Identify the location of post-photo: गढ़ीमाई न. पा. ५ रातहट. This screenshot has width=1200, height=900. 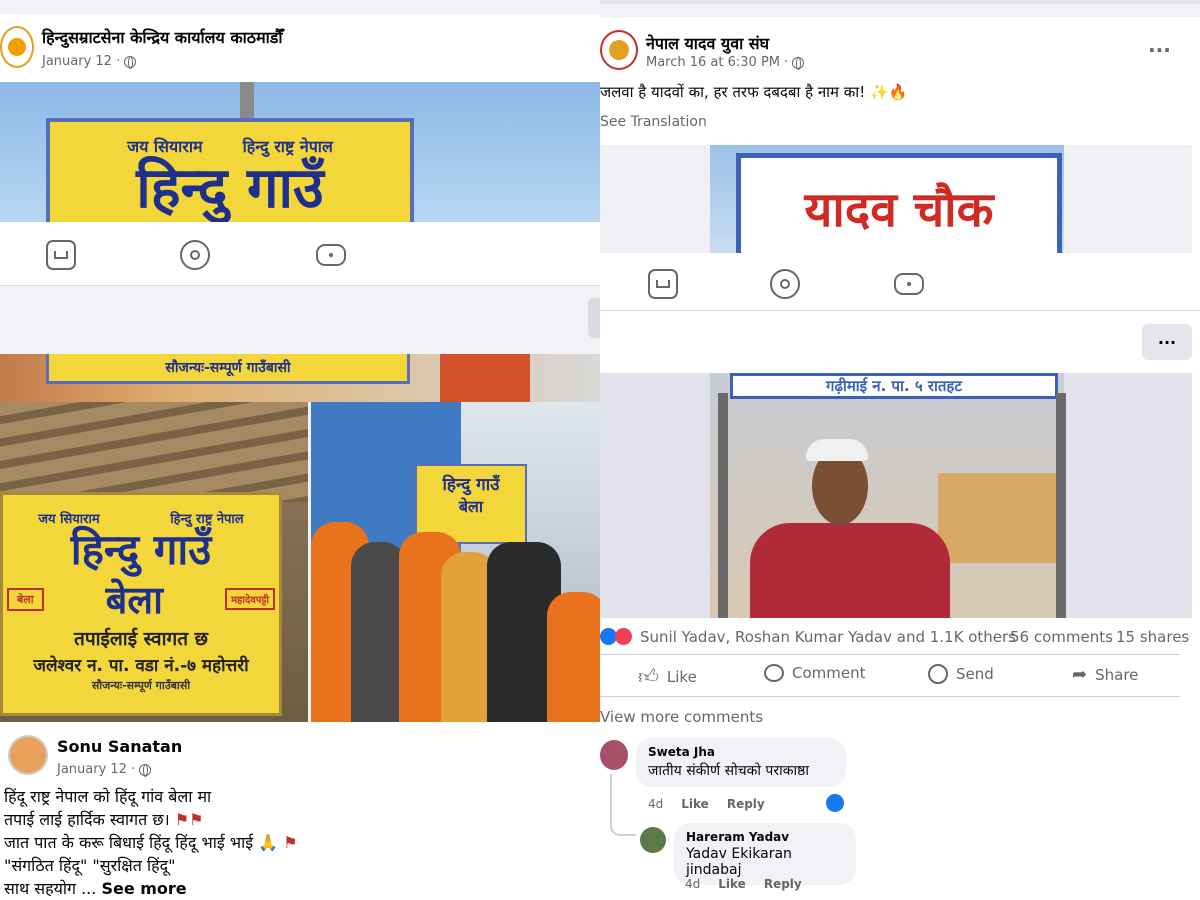
(896, 495).